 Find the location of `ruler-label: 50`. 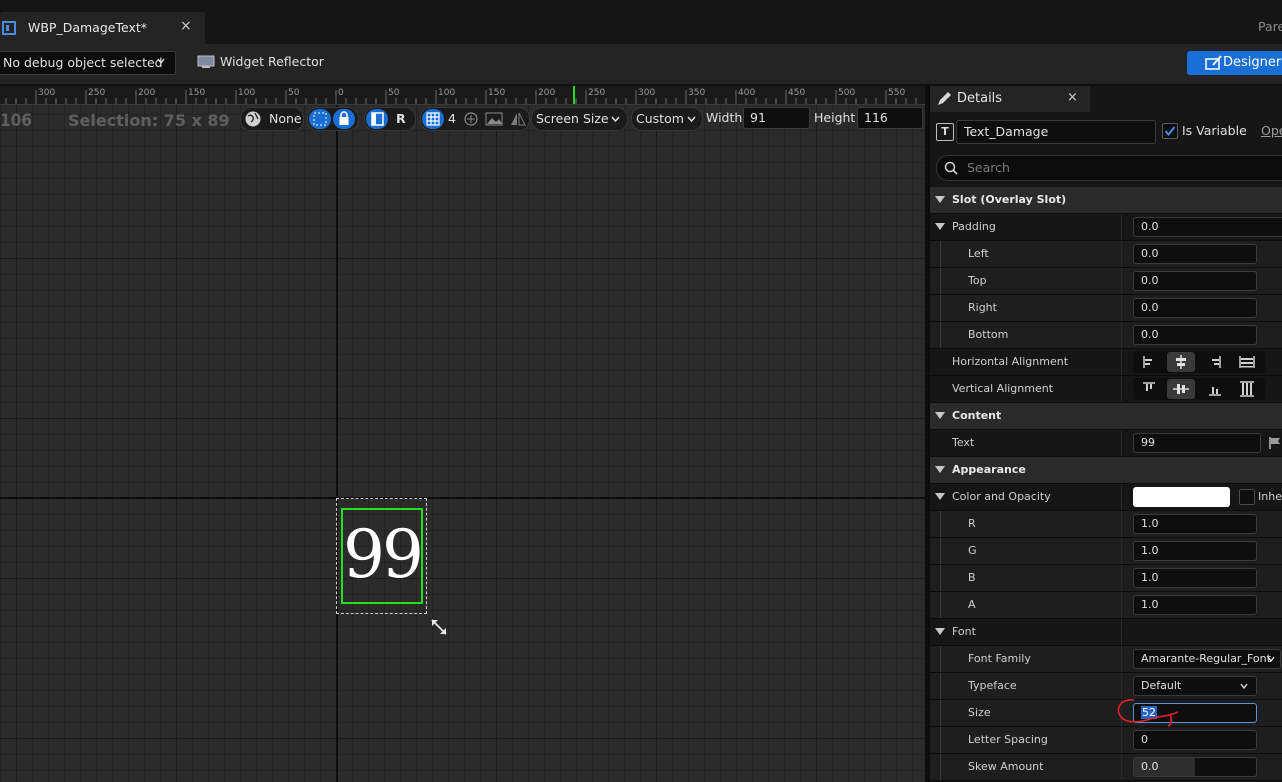

ruler-label: 50 is located at coordinates (394, 93).